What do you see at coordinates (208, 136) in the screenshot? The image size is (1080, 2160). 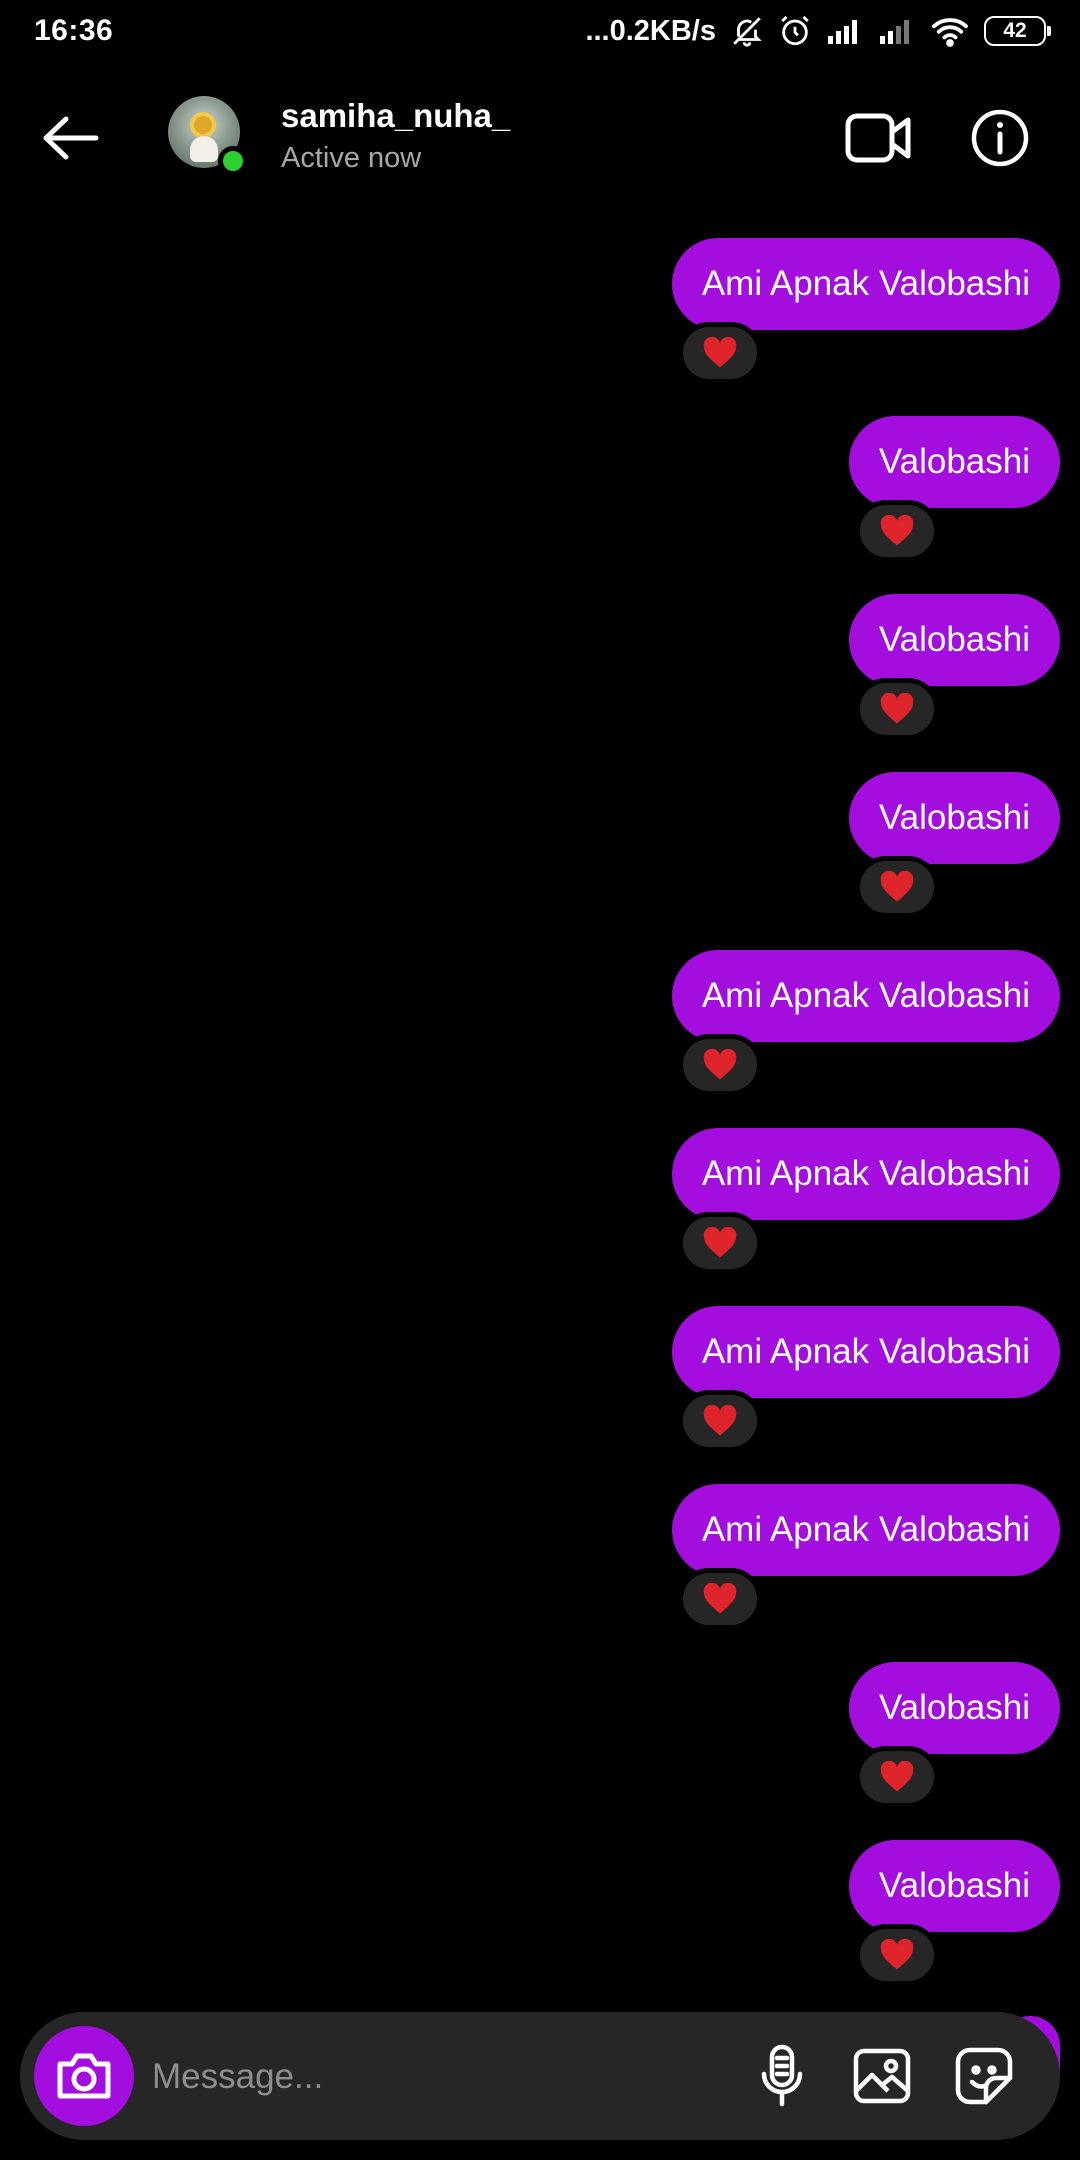 I see `avatar` at bounding box center [208, 136].